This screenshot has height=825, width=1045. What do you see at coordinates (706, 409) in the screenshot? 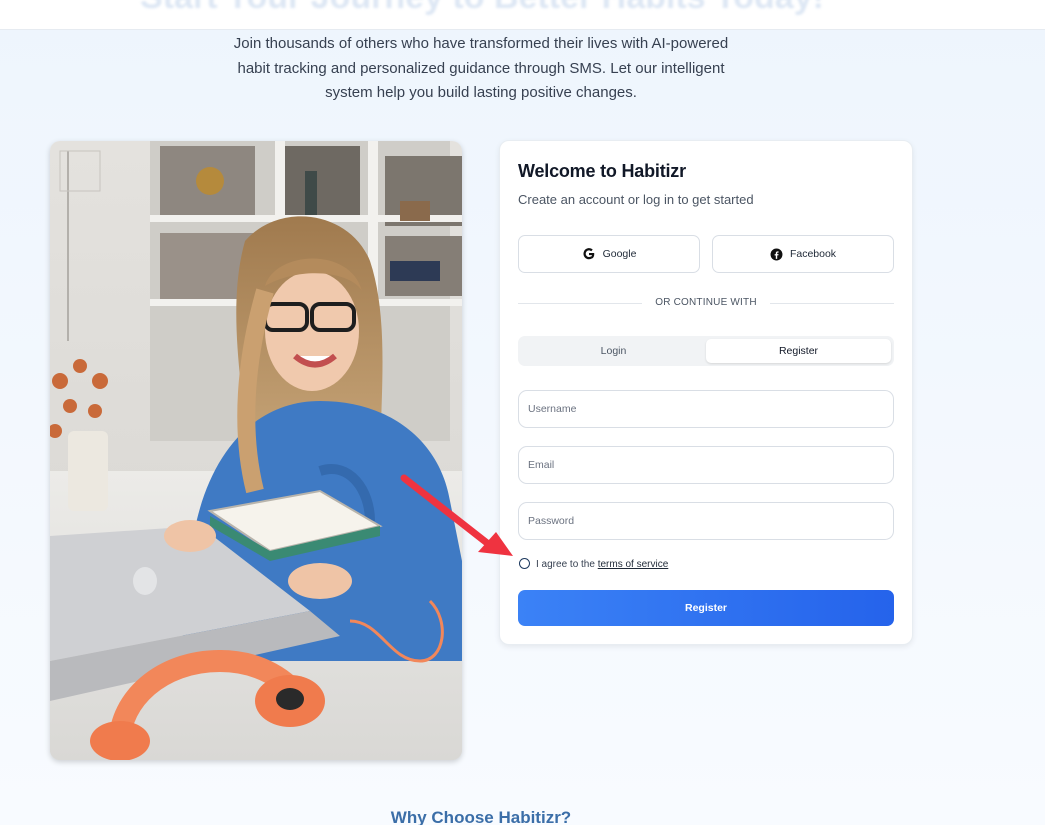
I see `username-input` at bounding box center [706, 409].